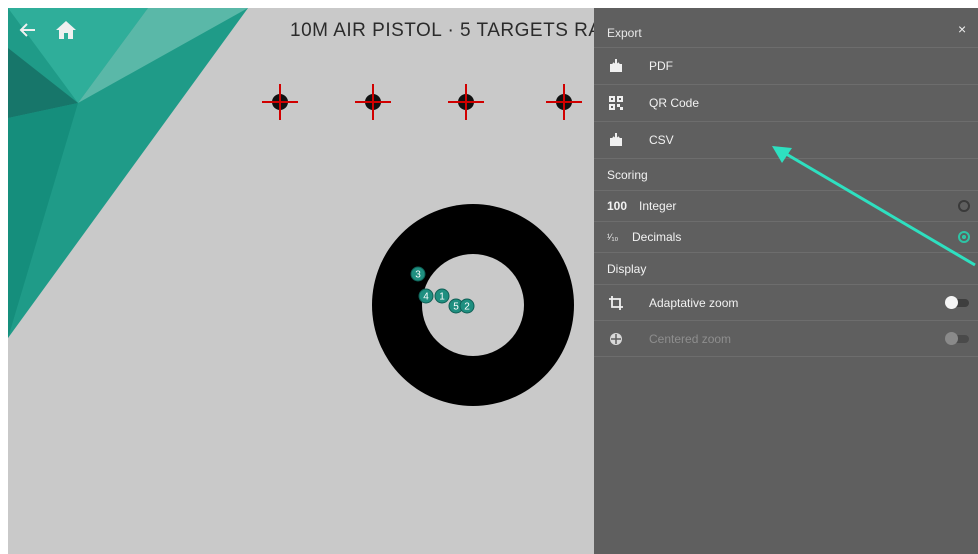 The image size is (978, 554). I want to click on crop-icon, so click(616, 303).